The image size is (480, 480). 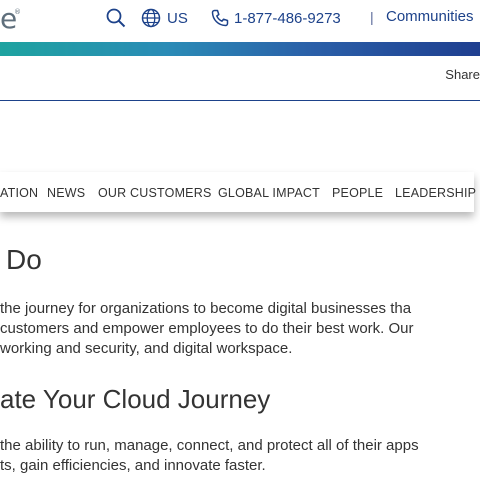 What do you see at coordinates (435, 193) in the screenshot?
I see `subnav-item-leadership: LEADERSHIP` at bounding box center [435, 193].